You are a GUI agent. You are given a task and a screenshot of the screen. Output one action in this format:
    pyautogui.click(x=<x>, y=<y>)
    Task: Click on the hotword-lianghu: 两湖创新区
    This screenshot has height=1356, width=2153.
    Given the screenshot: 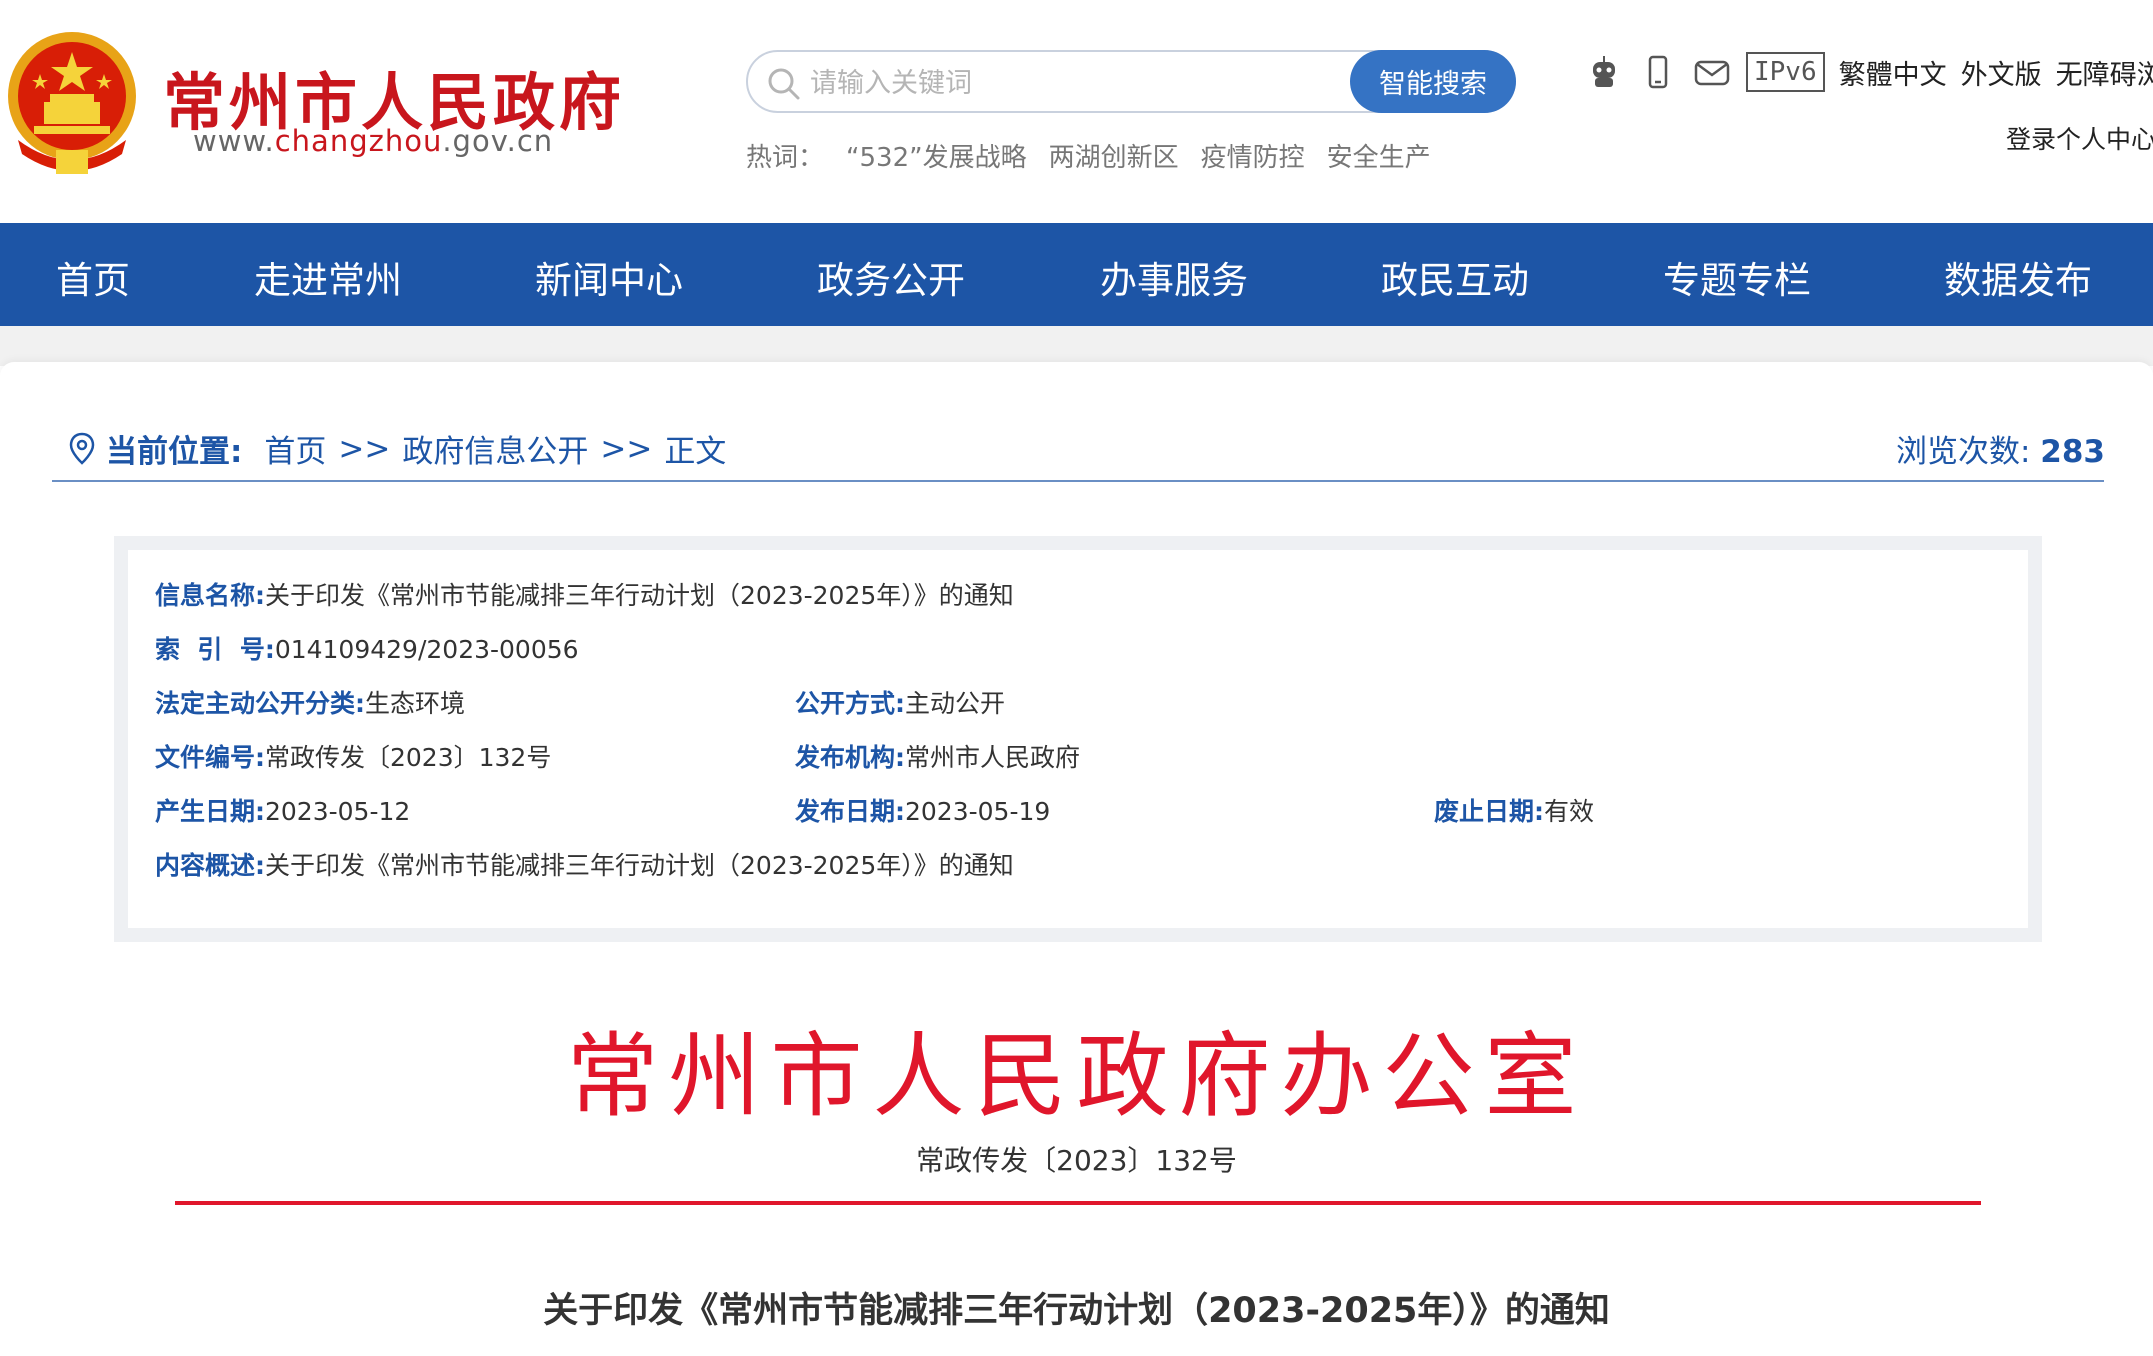 What is the action you would take?
    pyautogui.click(x=1114, y=155)
    